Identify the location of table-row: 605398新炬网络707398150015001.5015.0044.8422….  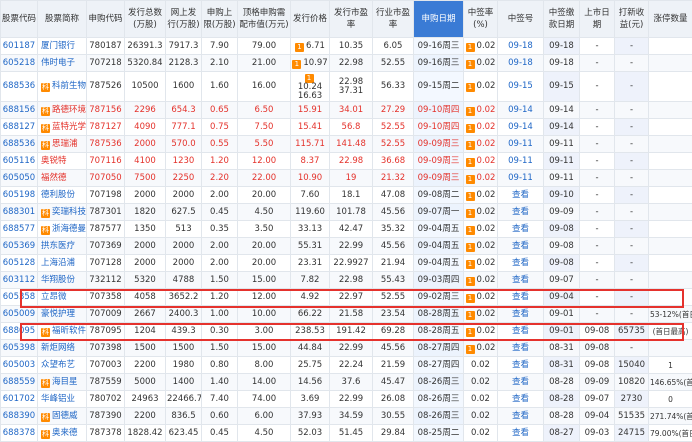
(346, 348).